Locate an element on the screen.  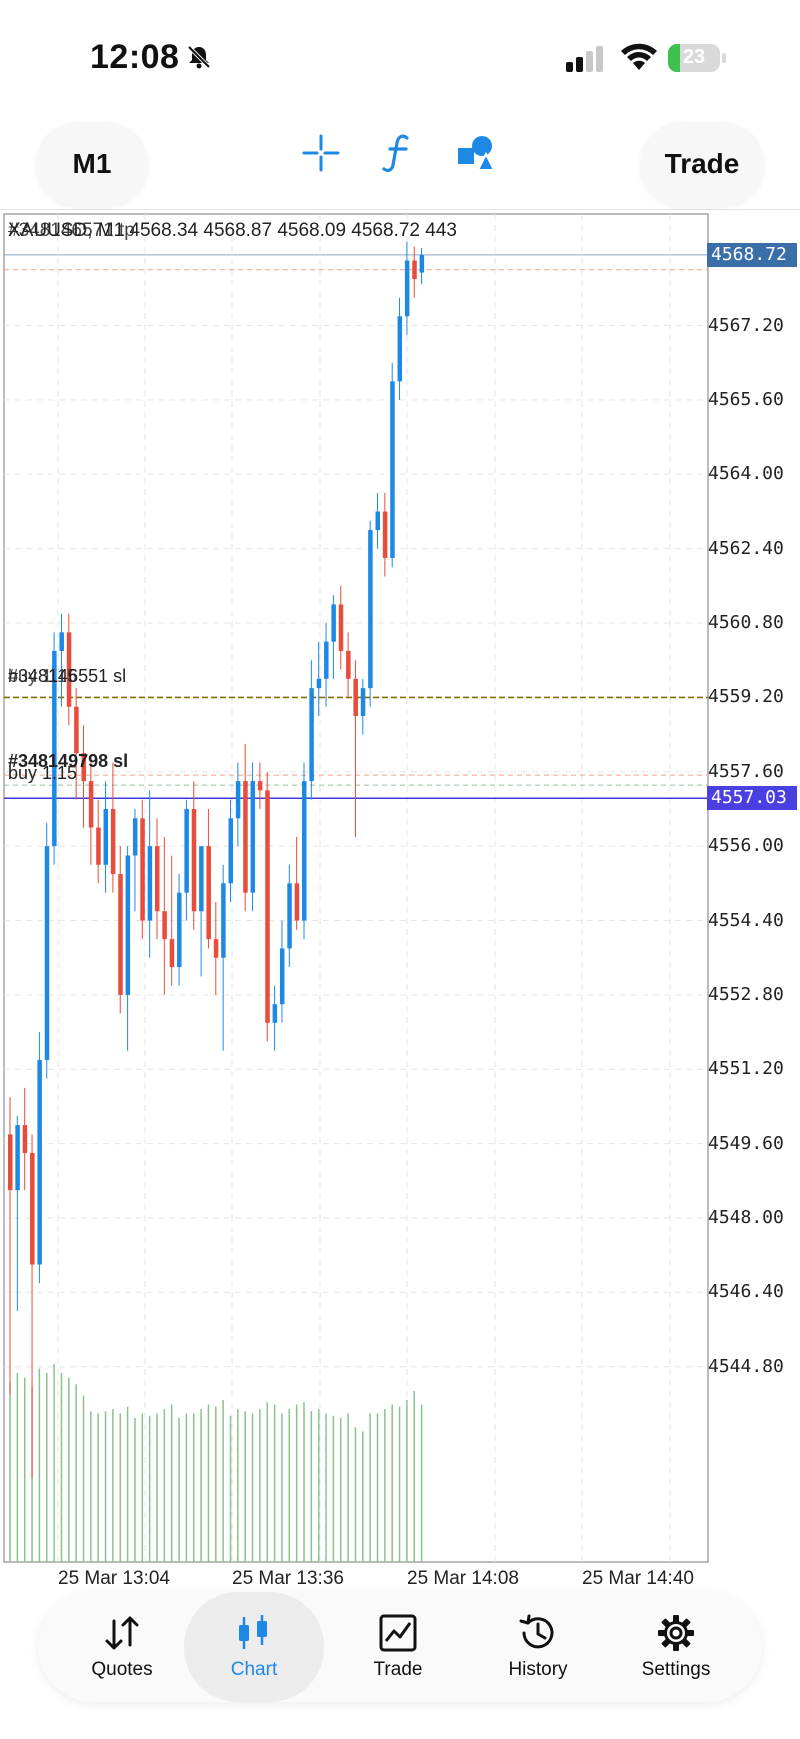
nav-trade: Trade is located at coordinates (398, 1647).